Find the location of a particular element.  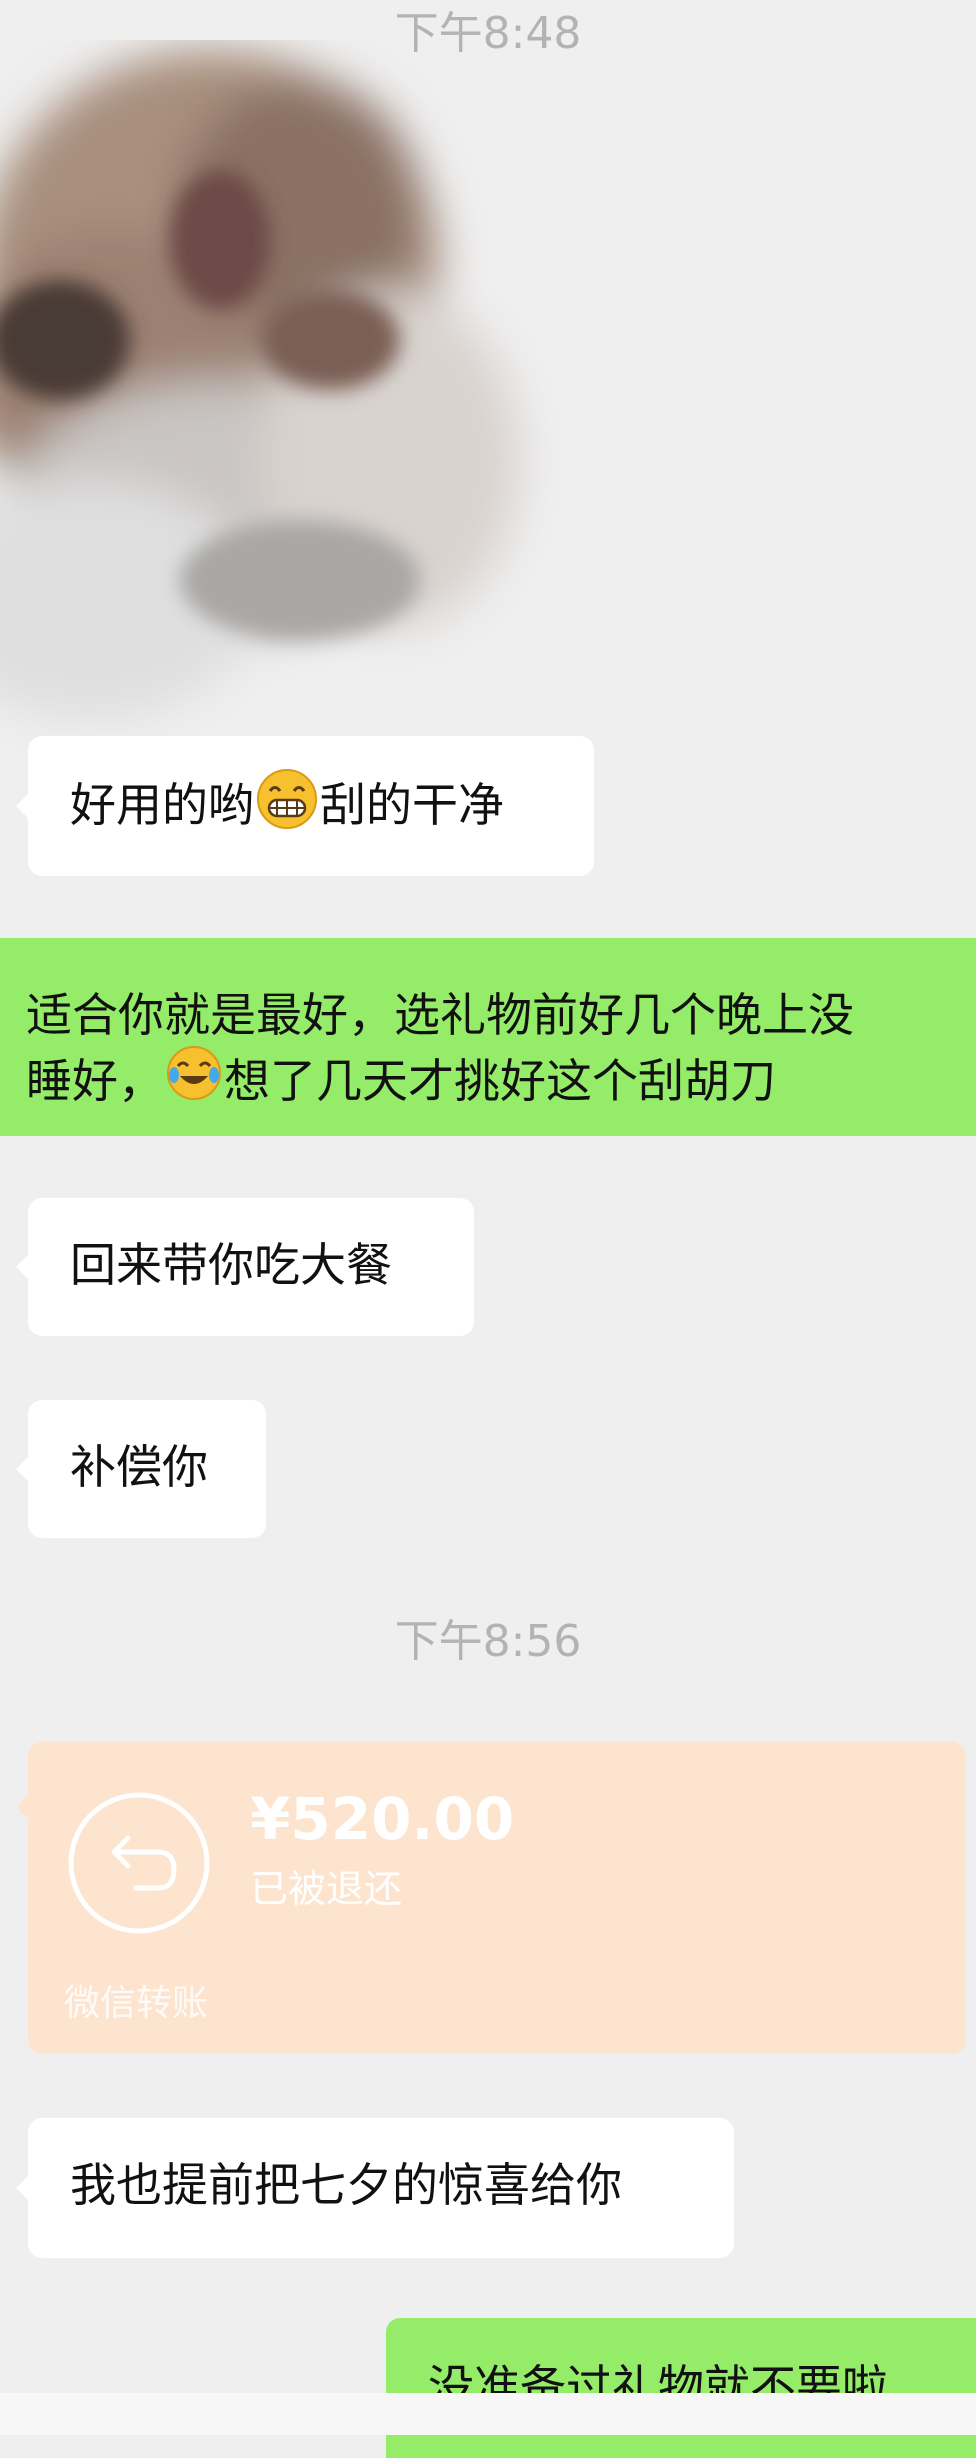

blurred-photo-image is located at coordinates (260, 385).